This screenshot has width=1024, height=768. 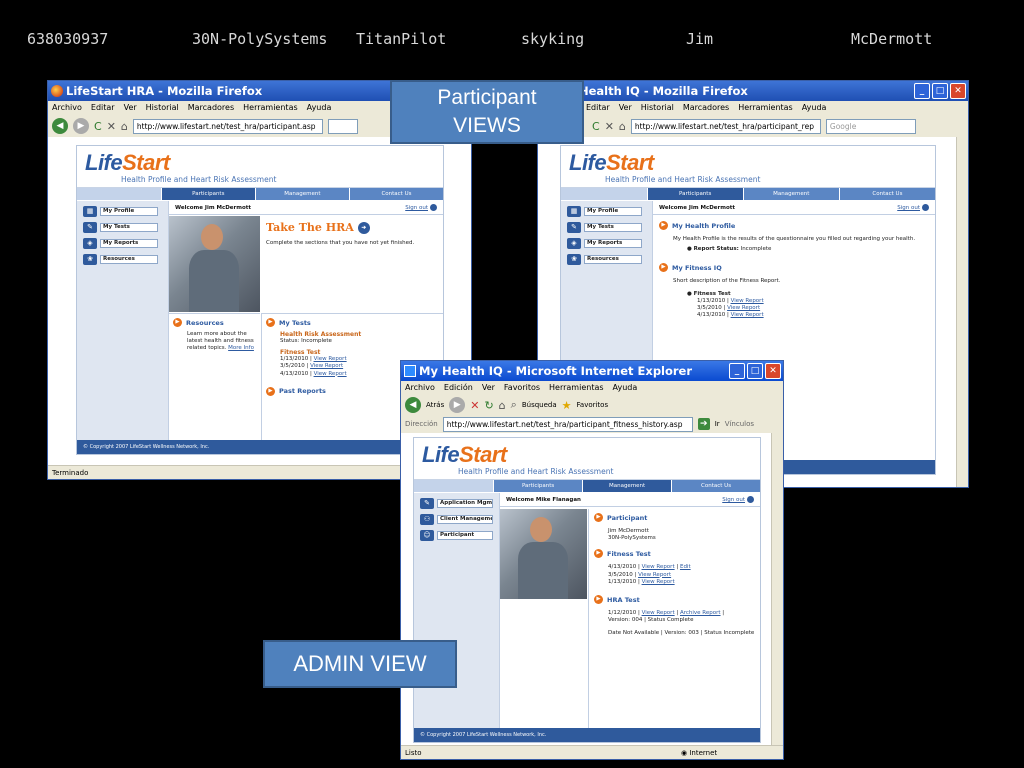 I want to click on menu-item: Editar, so click(x=103, y=108).